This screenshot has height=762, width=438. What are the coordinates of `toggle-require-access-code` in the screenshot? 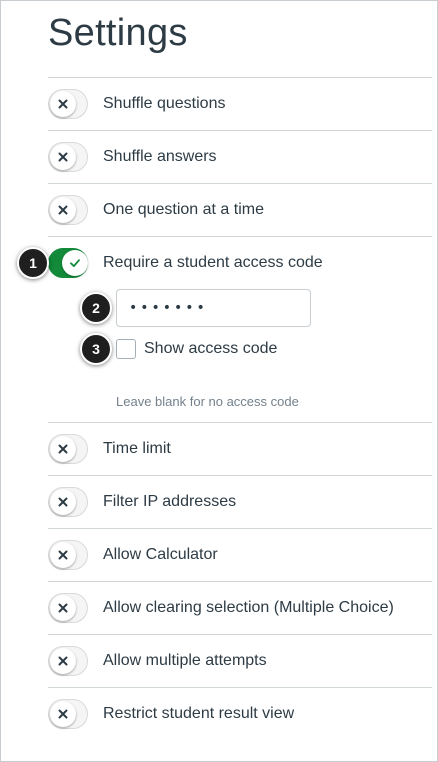 It's located at (68, 263).